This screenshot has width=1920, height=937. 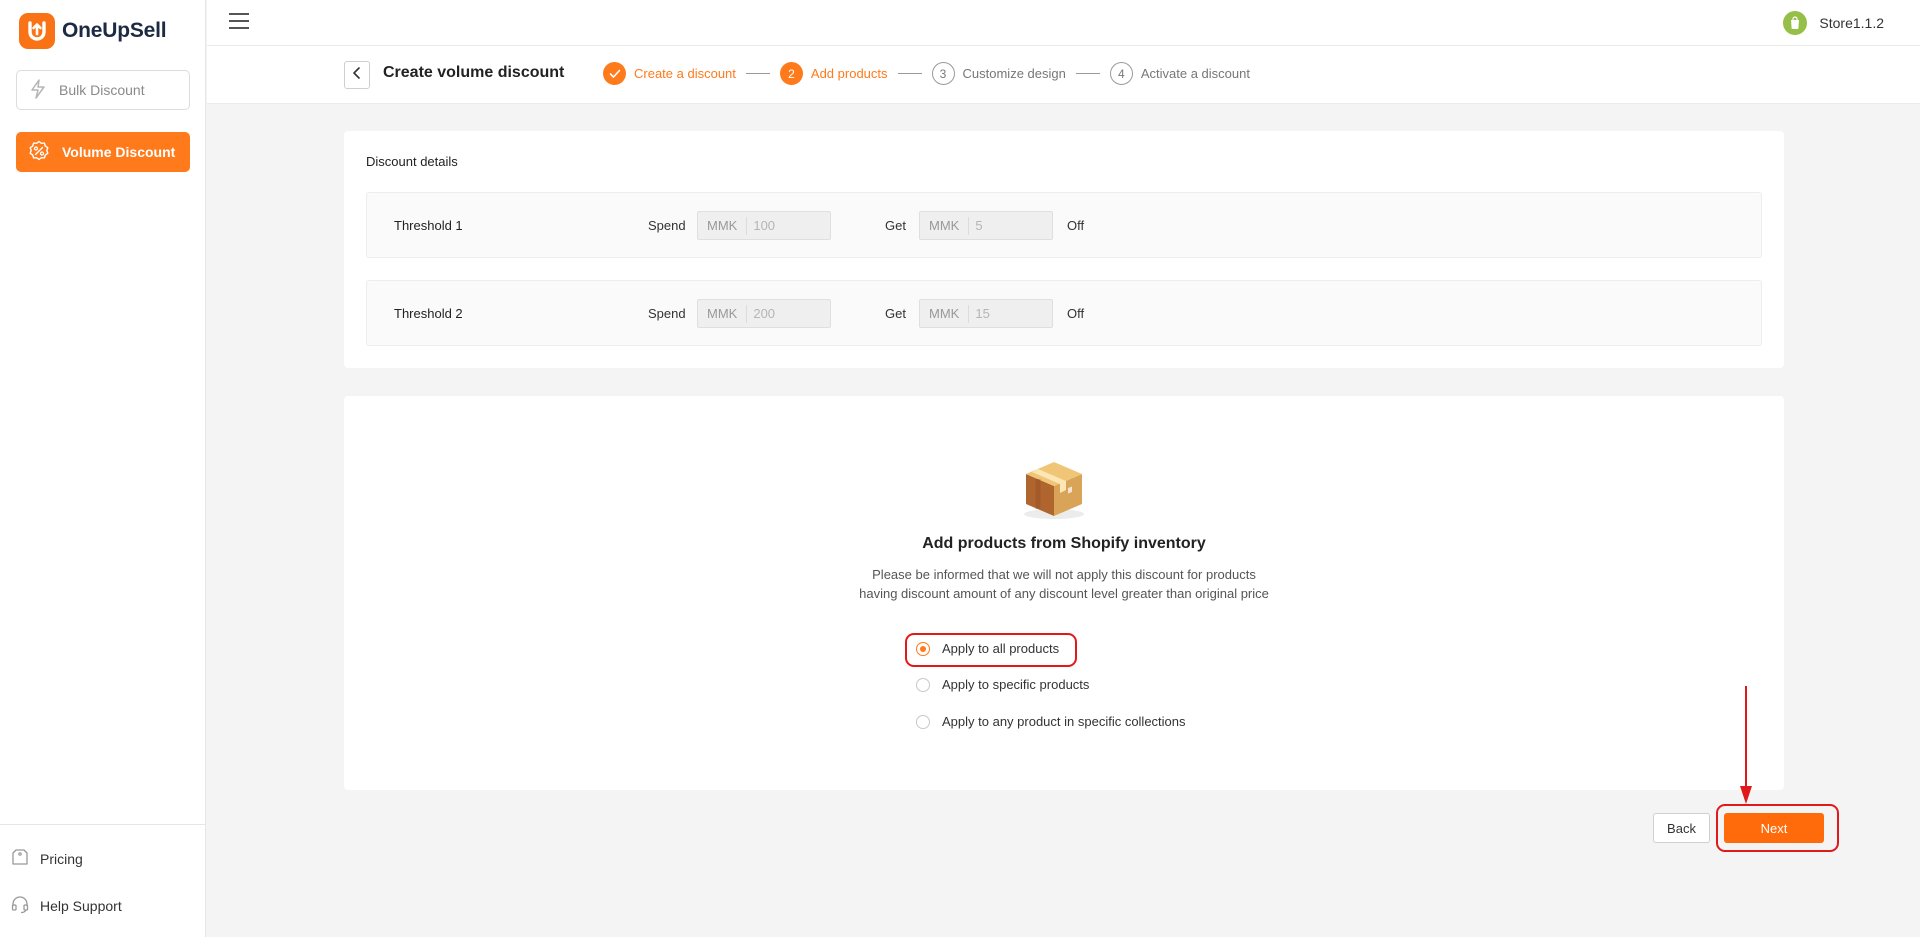 I want to click on page-title: Create volume discount, so click(x=474, y=72).